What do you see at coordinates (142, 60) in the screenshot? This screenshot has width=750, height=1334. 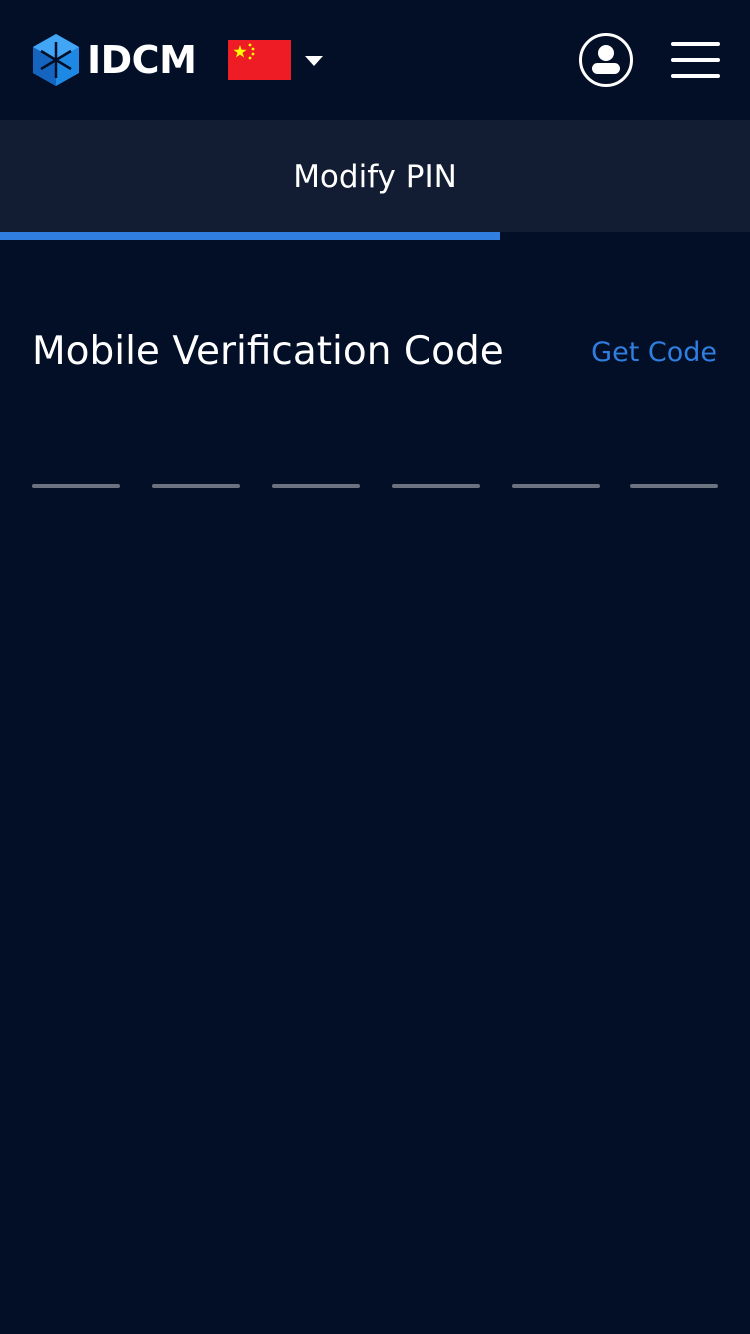 I see `logo-text: IDCM` at bounding box center [142, 60].